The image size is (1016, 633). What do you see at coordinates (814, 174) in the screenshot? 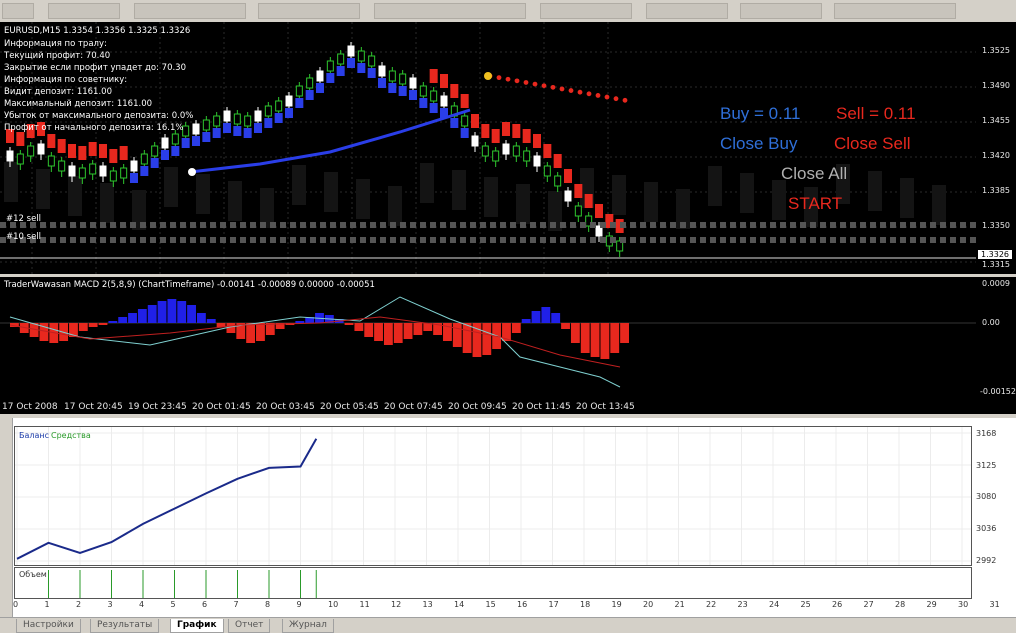
I see `close-all-button: Close All` at bounding box center [814, 174].